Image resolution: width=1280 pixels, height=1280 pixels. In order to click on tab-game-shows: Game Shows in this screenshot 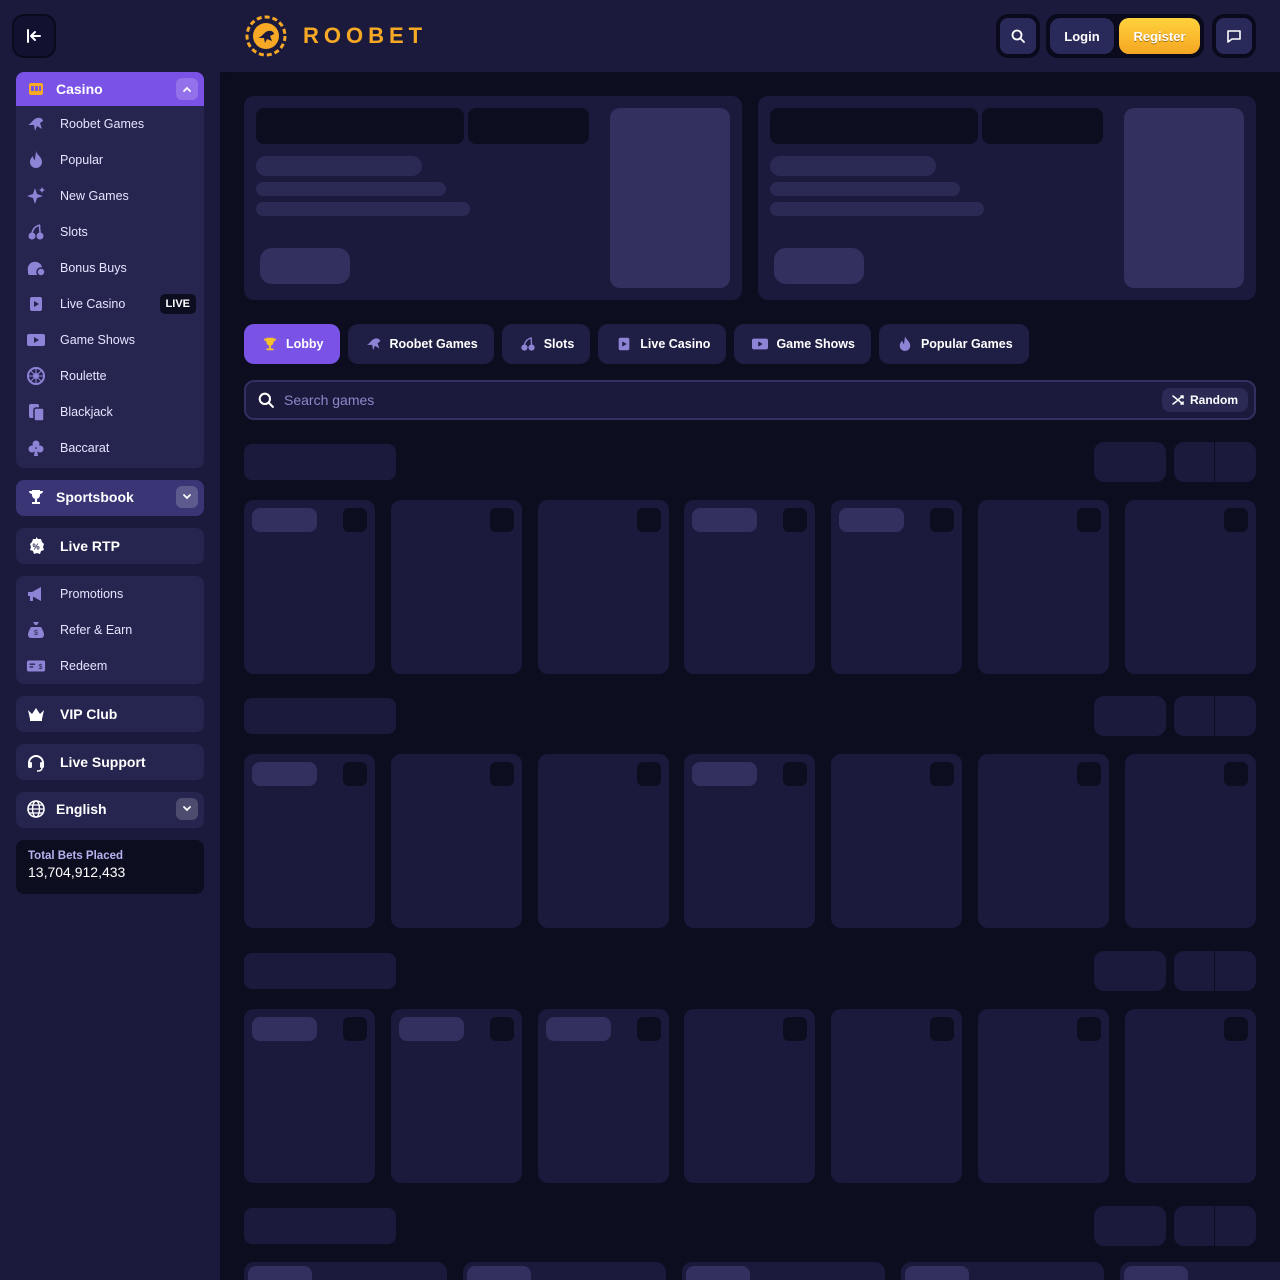, I will do `click(802, 344)`.